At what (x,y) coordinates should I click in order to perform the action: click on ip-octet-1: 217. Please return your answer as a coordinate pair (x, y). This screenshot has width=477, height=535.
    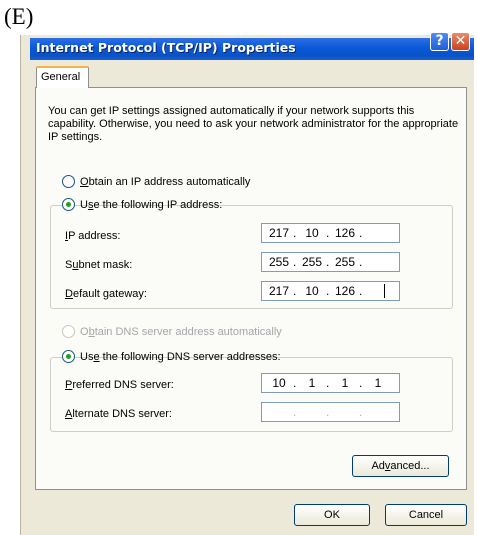
    Looking at the image, I should click on (279, 233).